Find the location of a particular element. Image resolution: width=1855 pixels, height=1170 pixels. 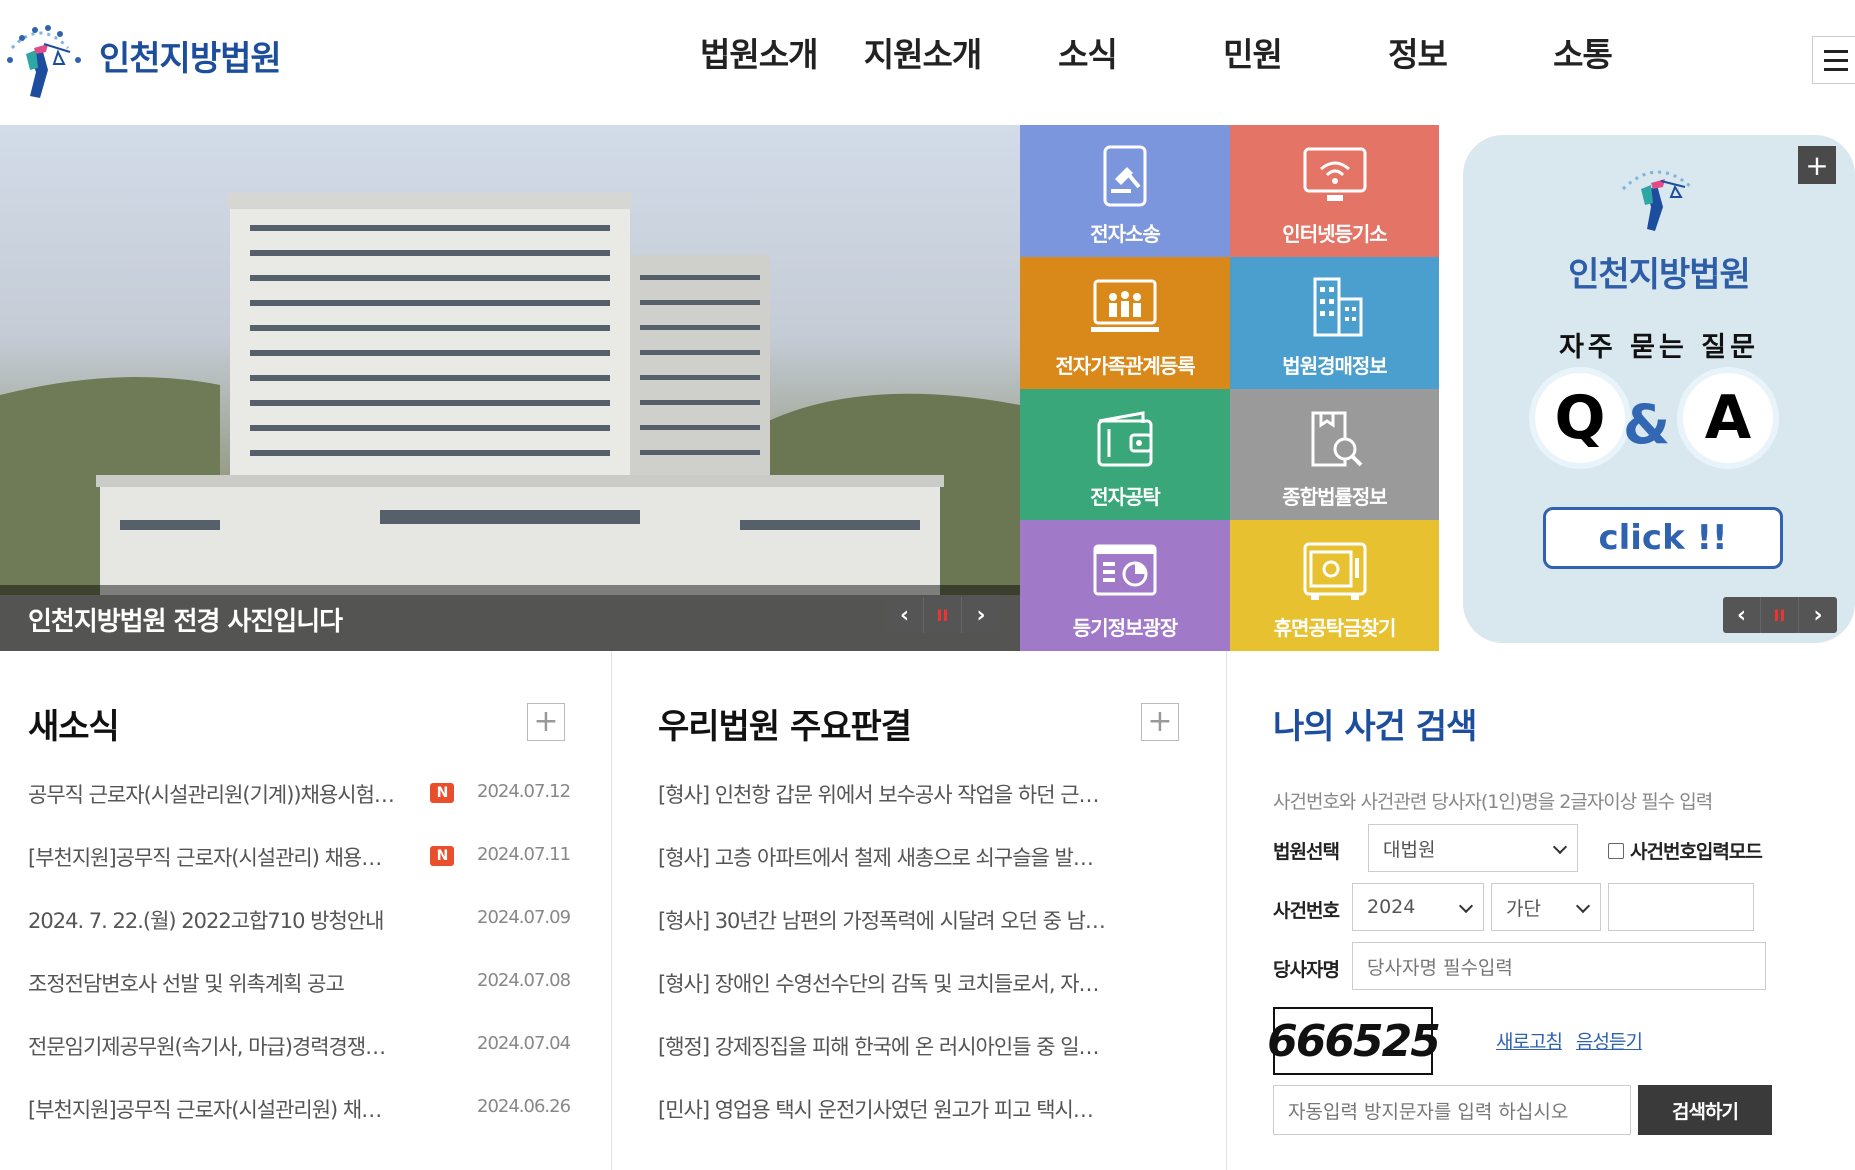

case-search-button: 검색하기 is located at coordinates (1705, 1110).